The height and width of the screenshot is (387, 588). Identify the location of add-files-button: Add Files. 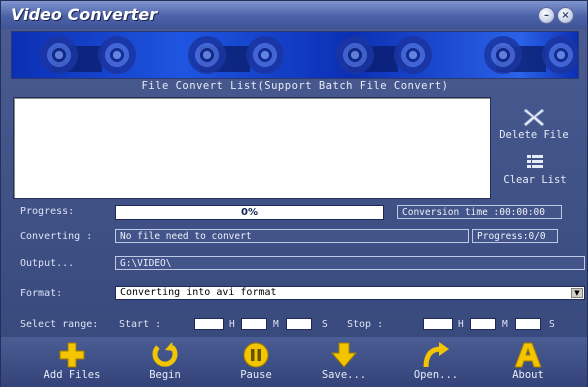
(72, 363).